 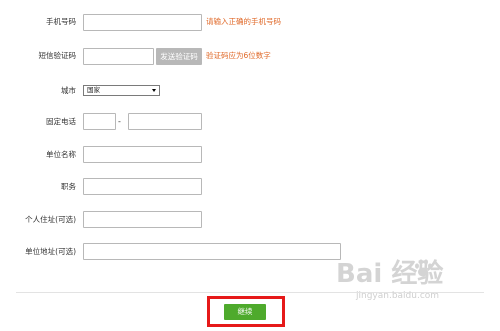 What do you see at coordinates (142, 186) in the screenshot?
I see `position-input` at bounding box center [142, 186].